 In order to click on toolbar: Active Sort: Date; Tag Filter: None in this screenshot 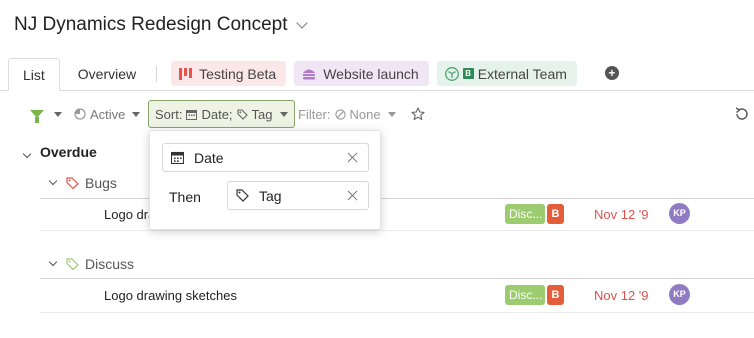, I will do `click(377, 115)`.